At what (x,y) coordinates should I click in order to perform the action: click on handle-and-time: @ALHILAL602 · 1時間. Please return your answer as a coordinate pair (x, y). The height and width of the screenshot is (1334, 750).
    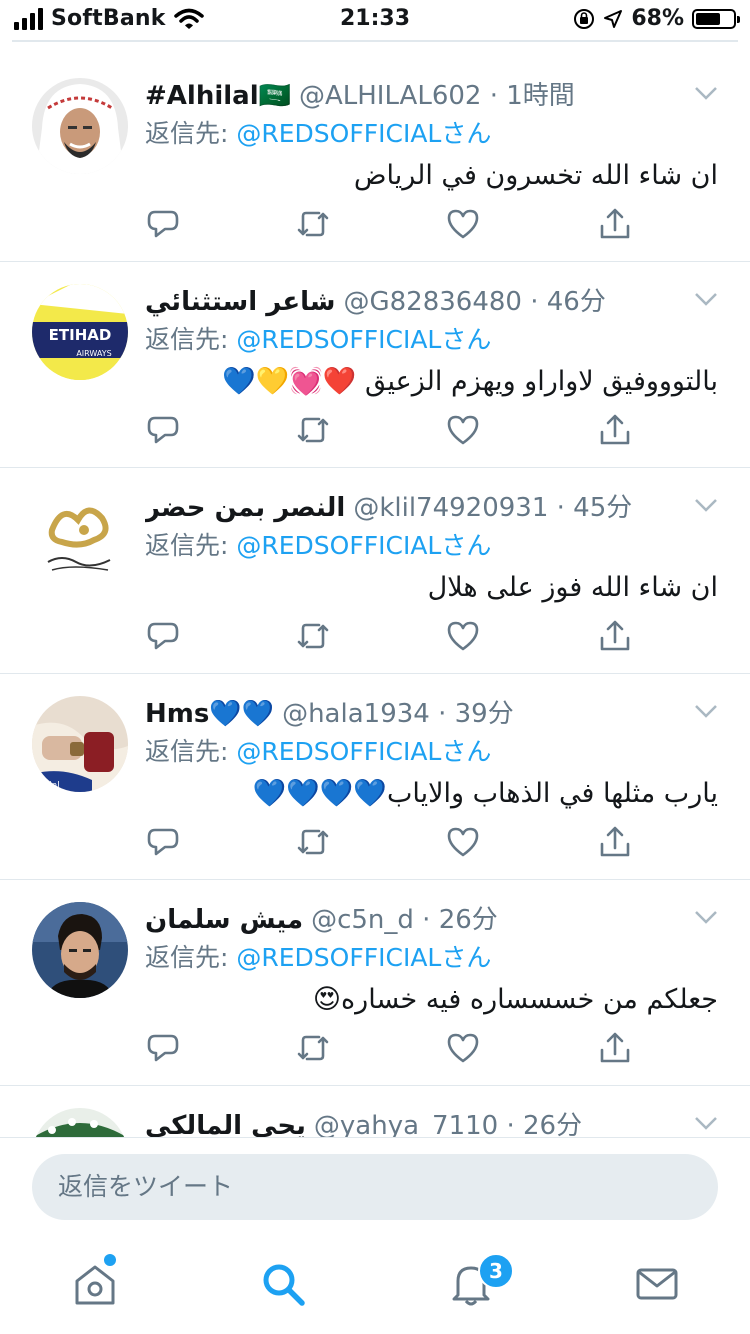
    Looking at the image, I should click on (436, 96).